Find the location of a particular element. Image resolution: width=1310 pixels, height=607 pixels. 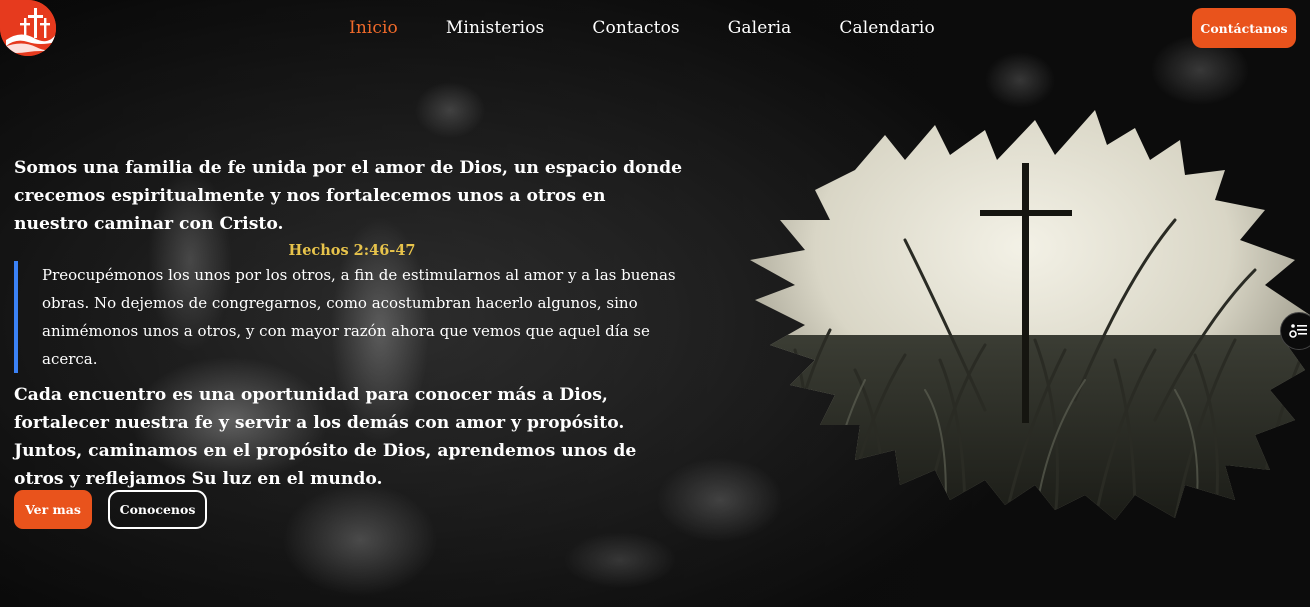

nav-item-contactos: Contactos is located at coordinates (635, 28).